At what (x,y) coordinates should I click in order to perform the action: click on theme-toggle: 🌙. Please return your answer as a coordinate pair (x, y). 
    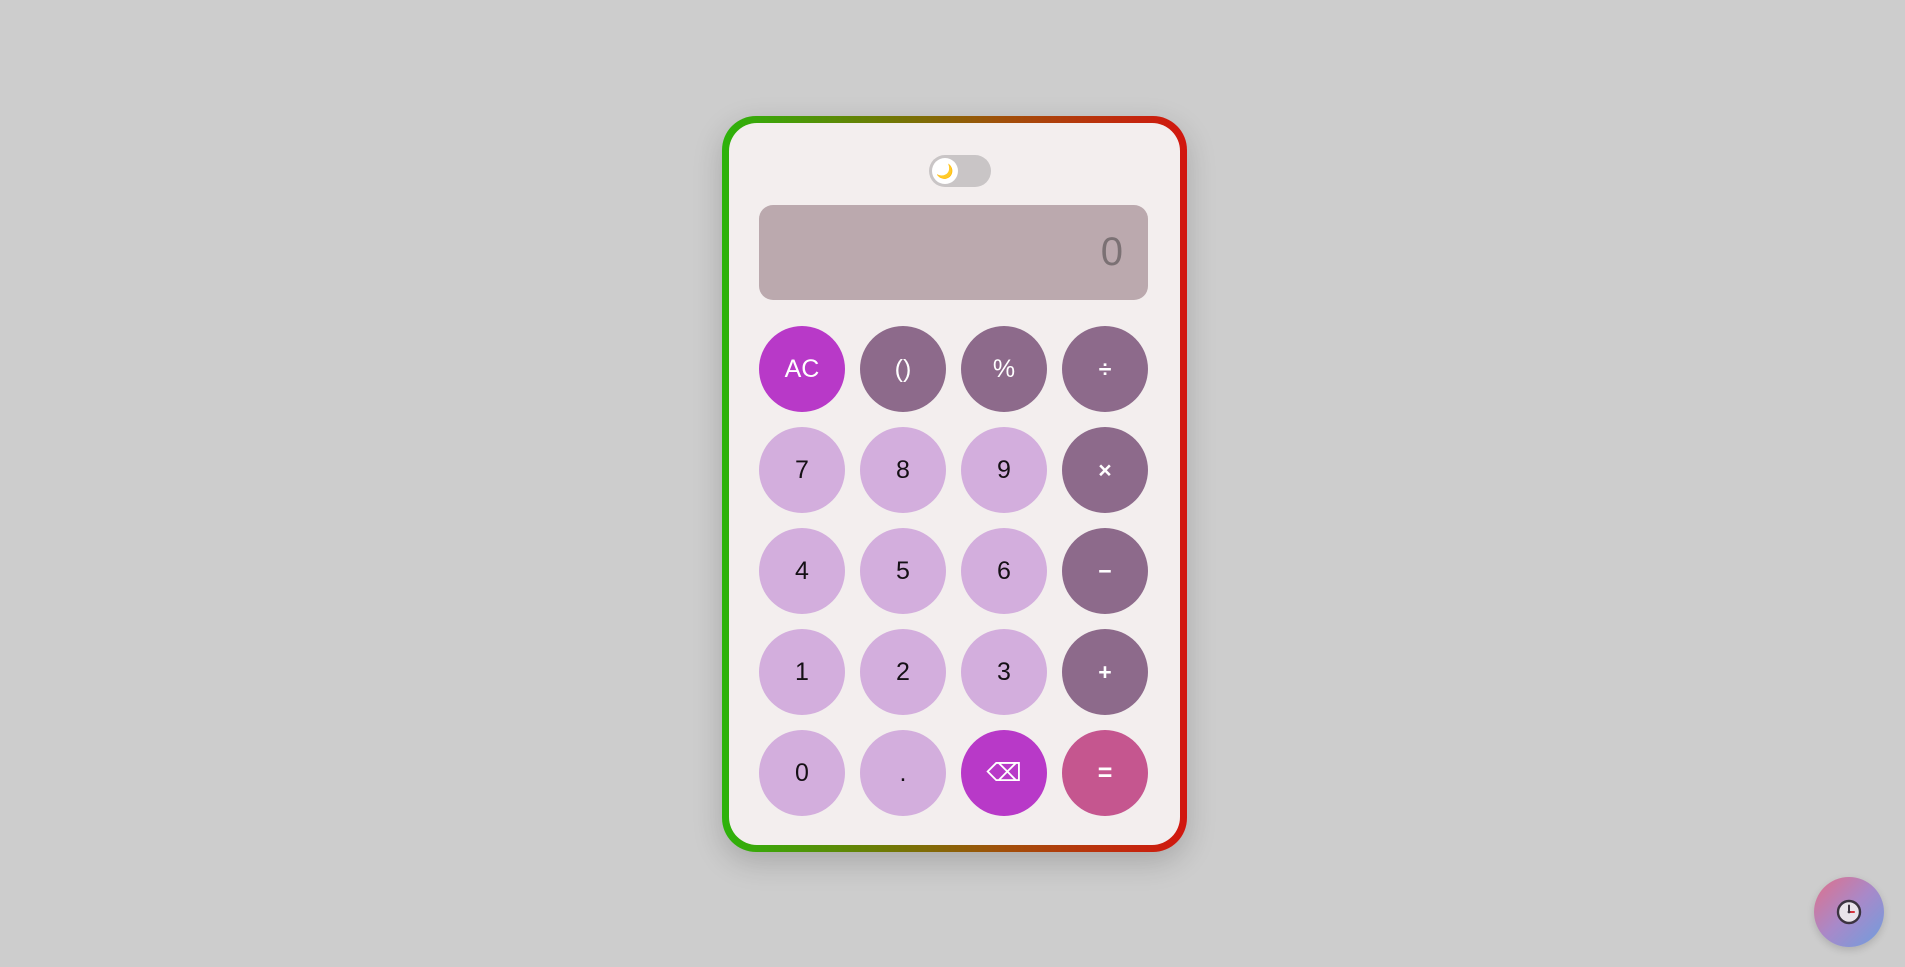
    Looking at the image, I should click on (960, 171).